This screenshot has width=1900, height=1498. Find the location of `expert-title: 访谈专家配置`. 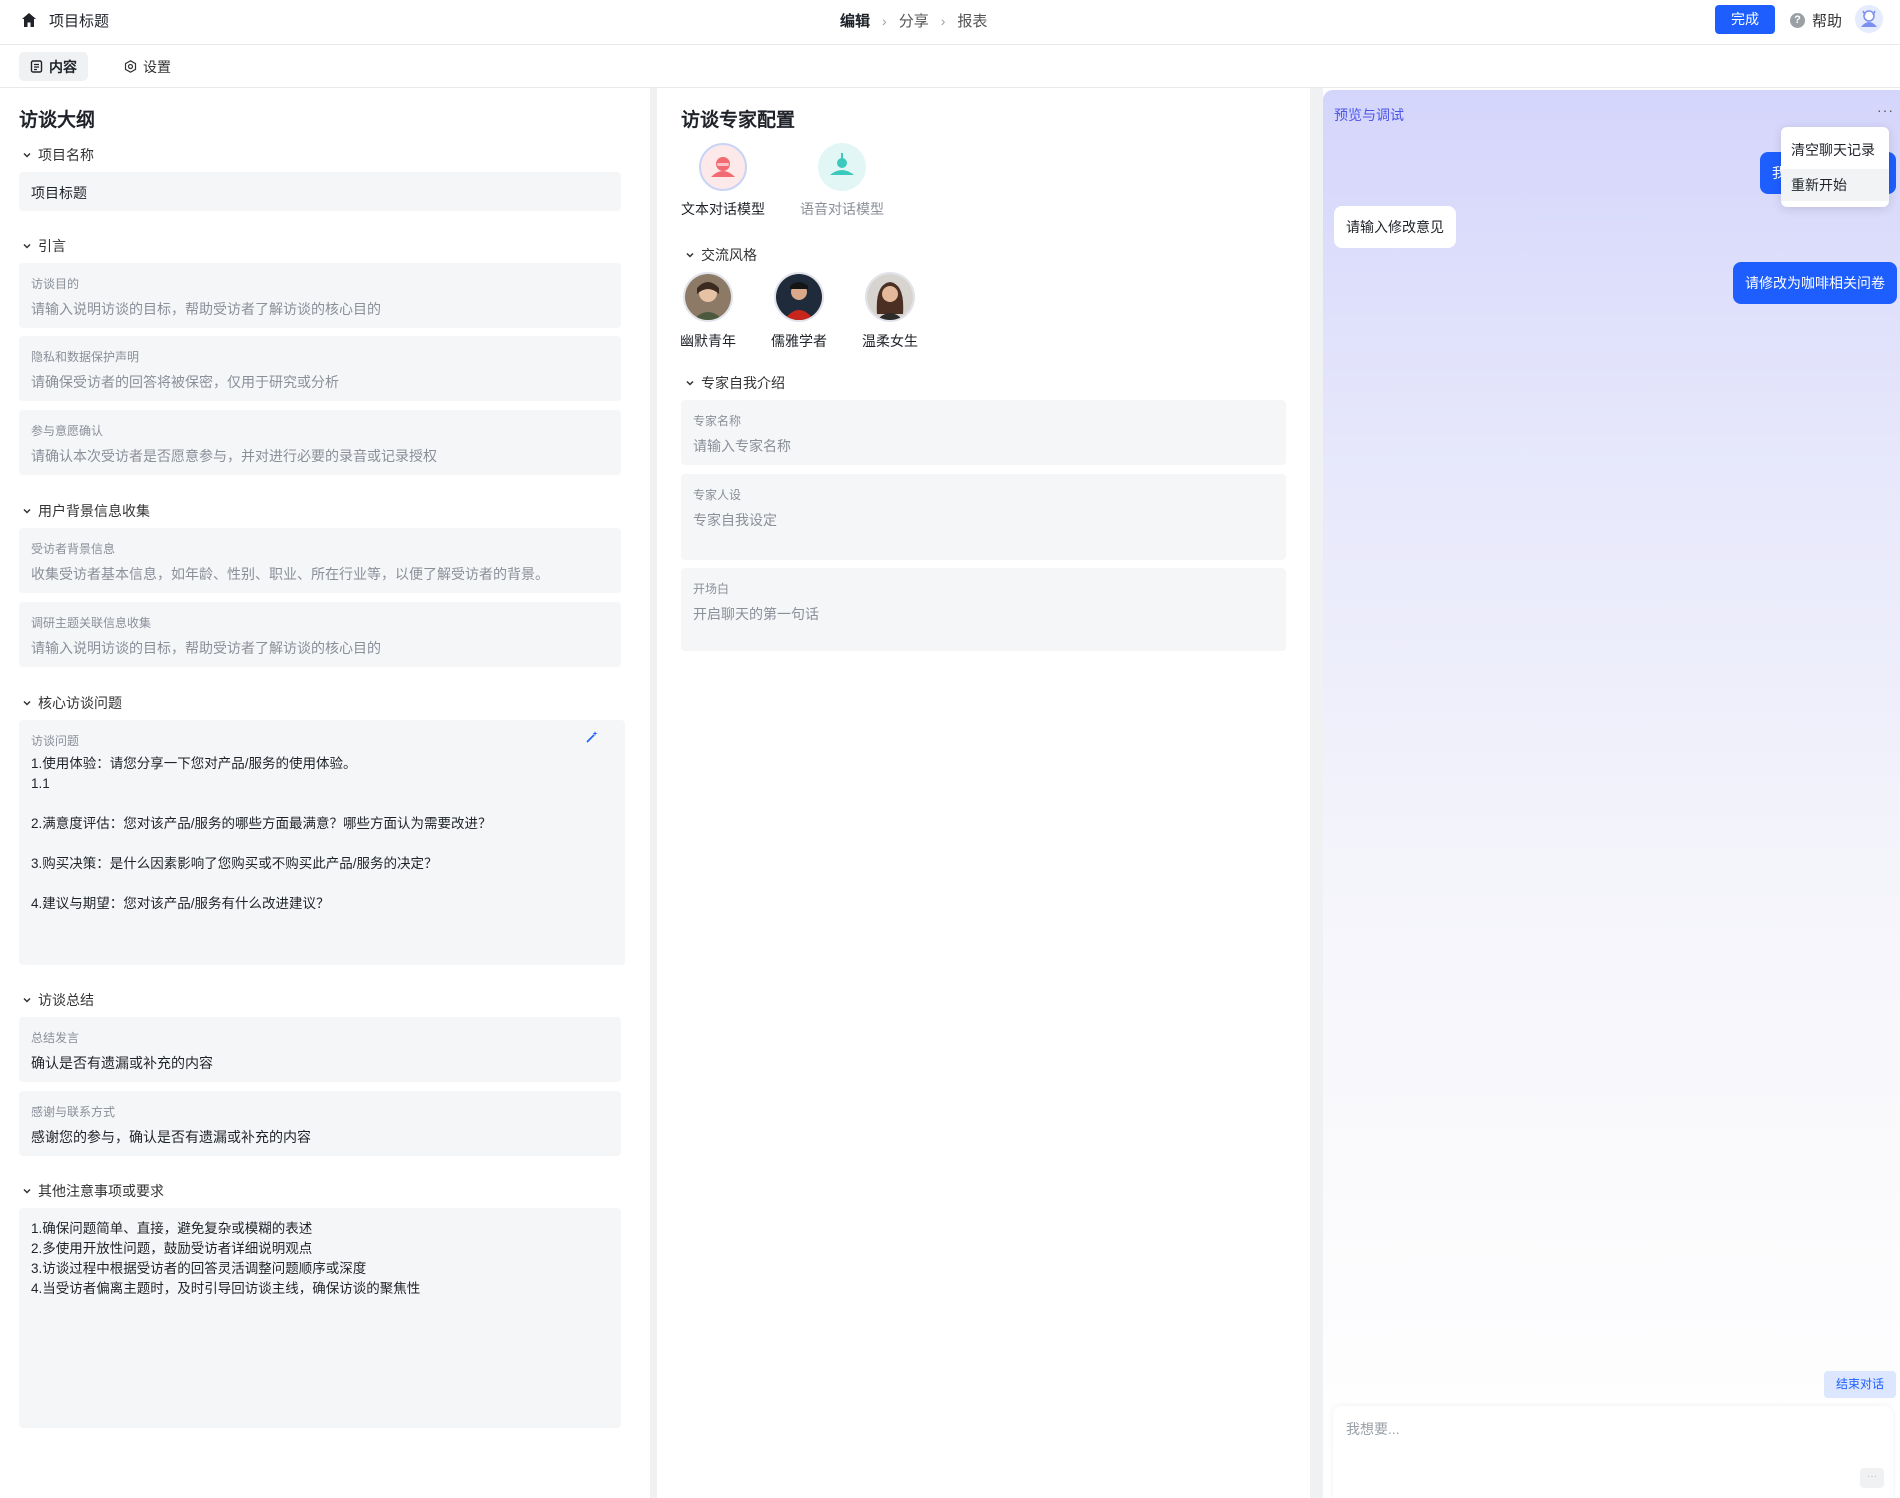

expert-title: 访谈专家配置 is located at coordinates (738, 120).